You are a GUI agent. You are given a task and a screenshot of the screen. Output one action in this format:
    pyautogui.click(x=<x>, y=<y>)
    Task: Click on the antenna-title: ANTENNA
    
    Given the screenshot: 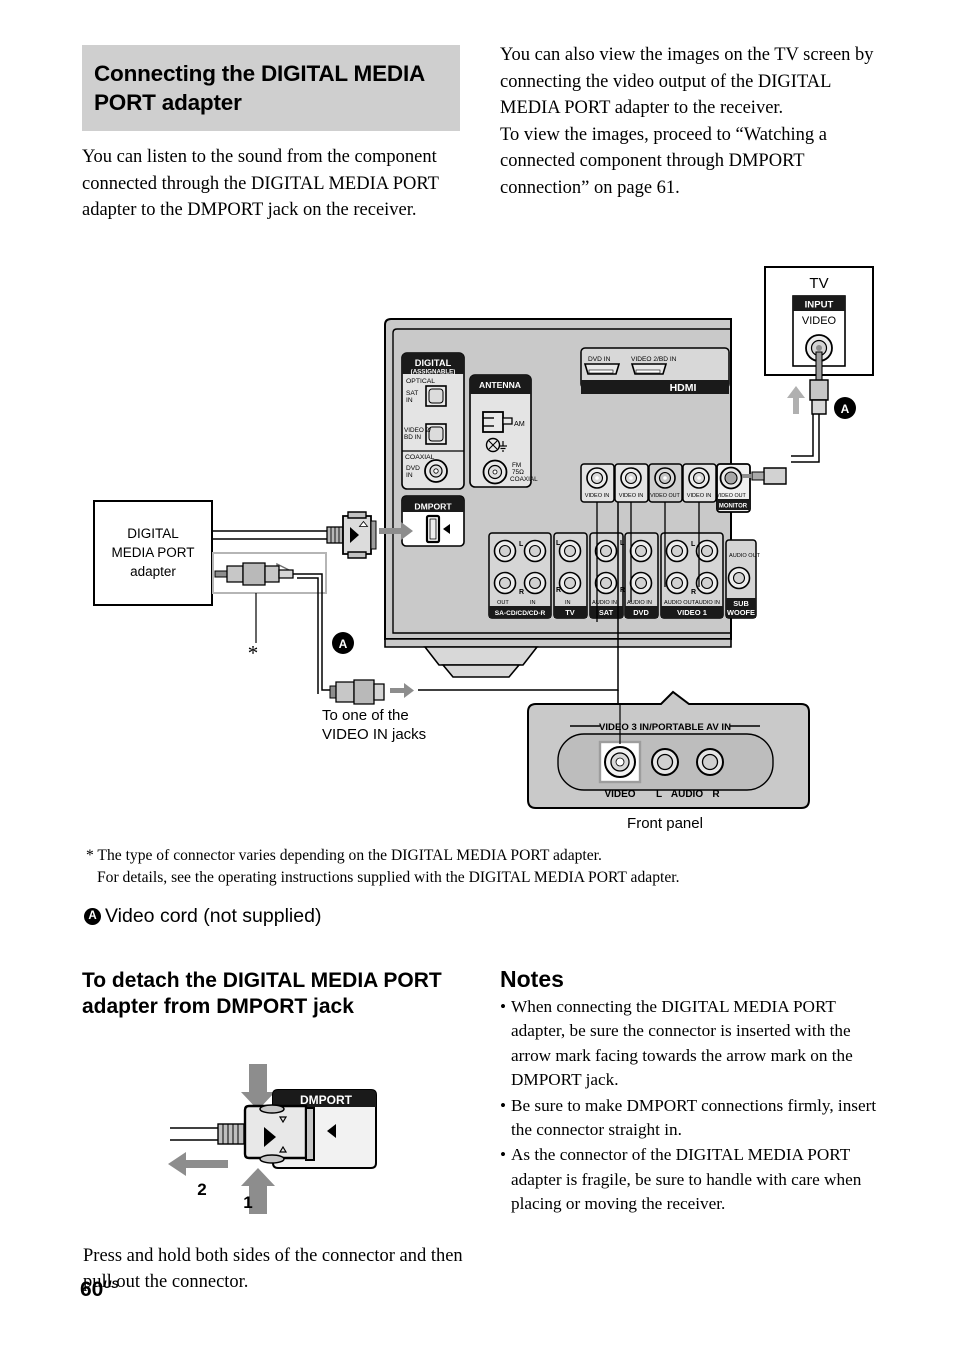 What is the action you would take?
    pyautogui.click(x=500, y=385)
    